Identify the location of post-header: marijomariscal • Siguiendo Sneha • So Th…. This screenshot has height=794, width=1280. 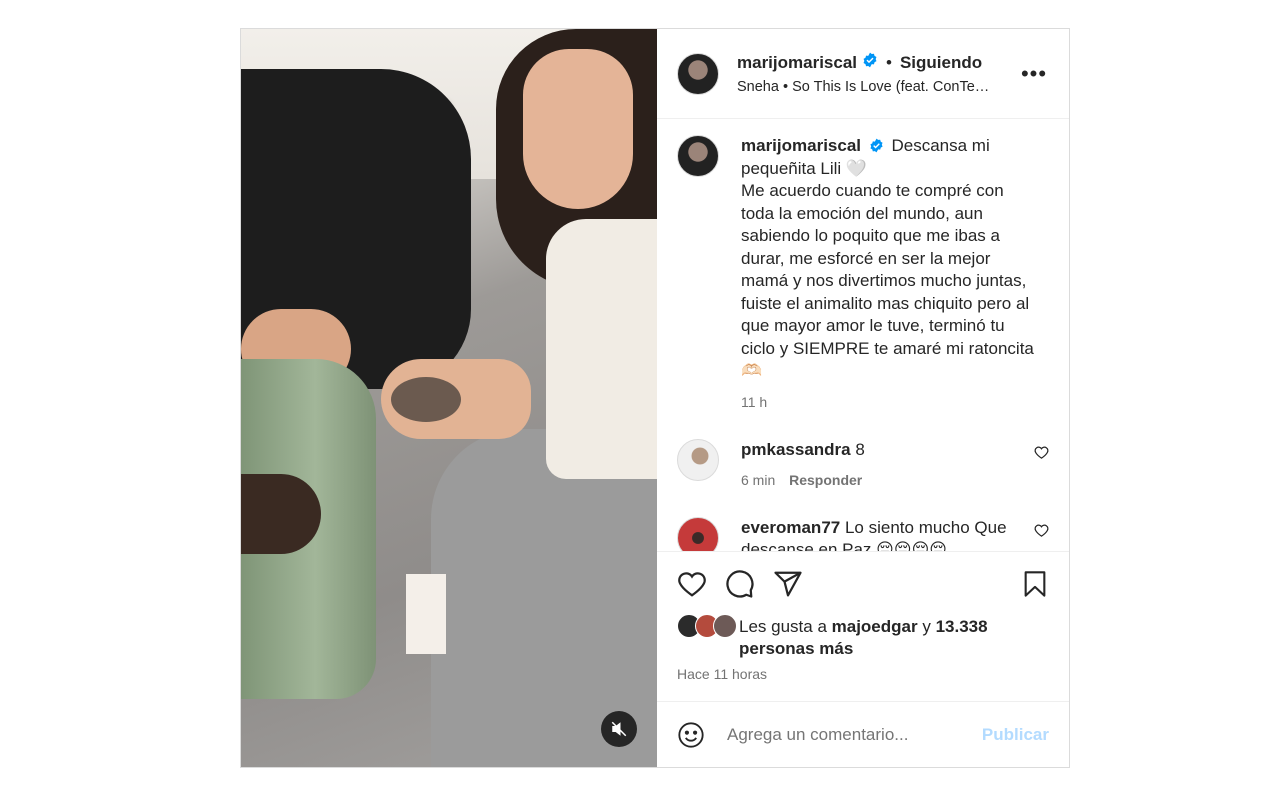
(863, 74).